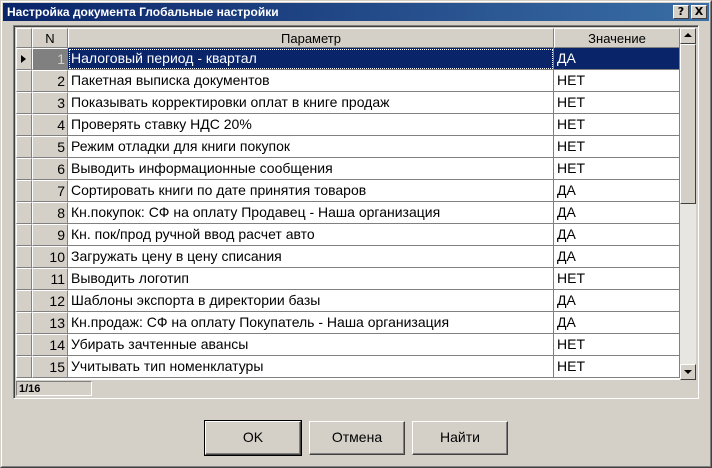 The width and height of the screenshot is (712, 468). What do you see at coordinates (50, 38) in the screenshot?
I see `column-header-n: N` at bounding box center [50, 38].